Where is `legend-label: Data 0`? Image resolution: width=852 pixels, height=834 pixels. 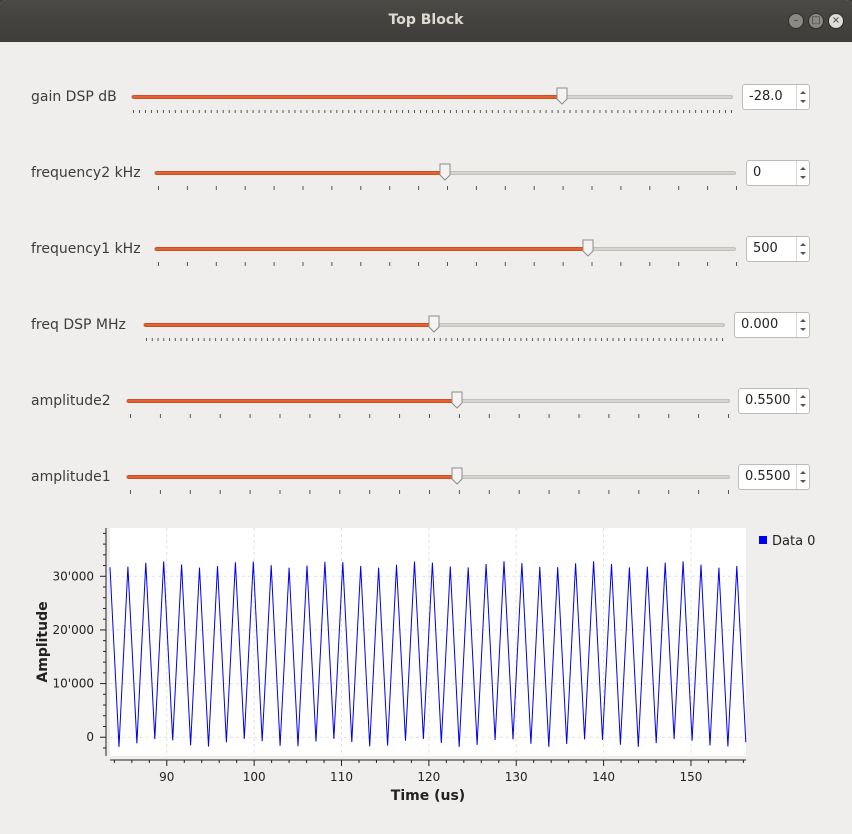
legend-label: Data 0 is located at coordinates (793, 541).